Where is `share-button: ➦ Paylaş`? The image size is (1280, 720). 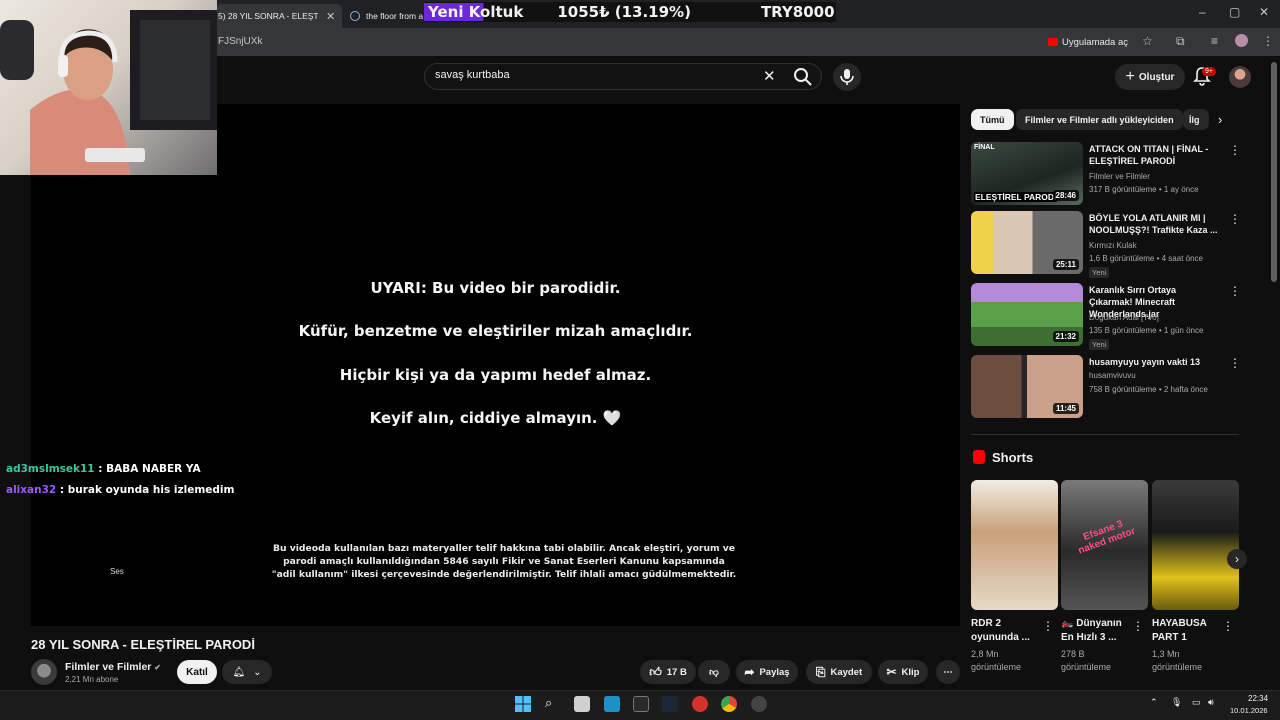 share-button: ➦ Paylaş is located at coordinates (767, 672).